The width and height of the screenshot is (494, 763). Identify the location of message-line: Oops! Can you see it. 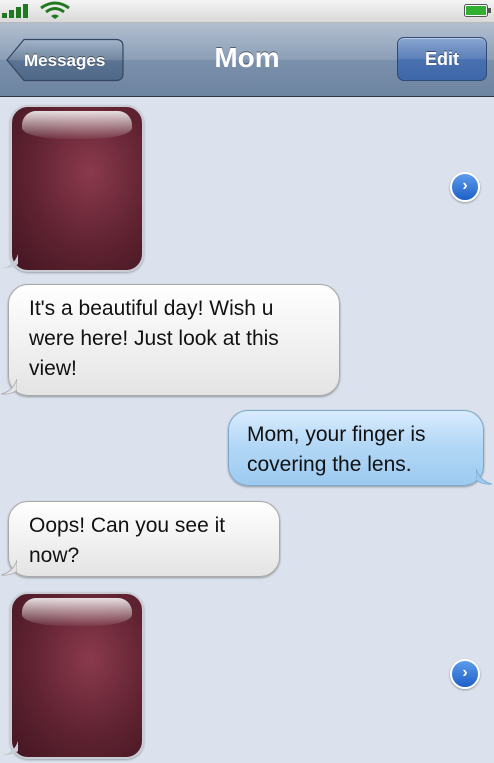
(127, 525).